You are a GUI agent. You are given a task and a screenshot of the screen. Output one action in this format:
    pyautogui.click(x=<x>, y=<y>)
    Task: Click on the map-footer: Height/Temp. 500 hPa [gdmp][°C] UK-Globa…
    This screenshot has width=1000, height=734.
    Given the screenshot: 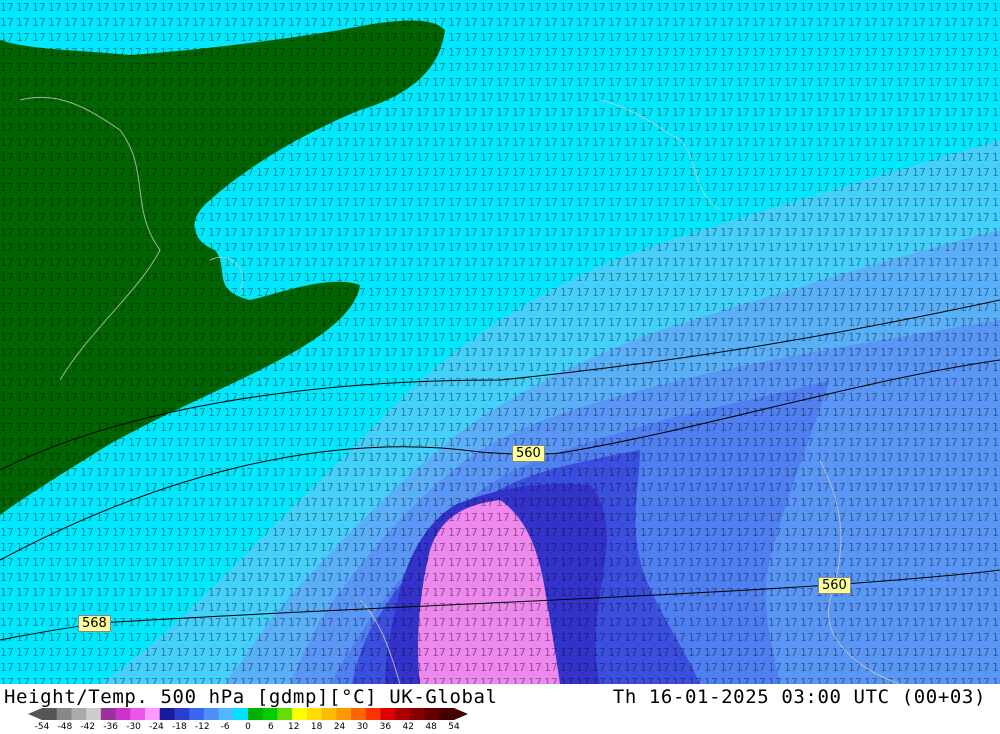 What is the action you would take?
    pyautogui.click(x=500, y=708)
    